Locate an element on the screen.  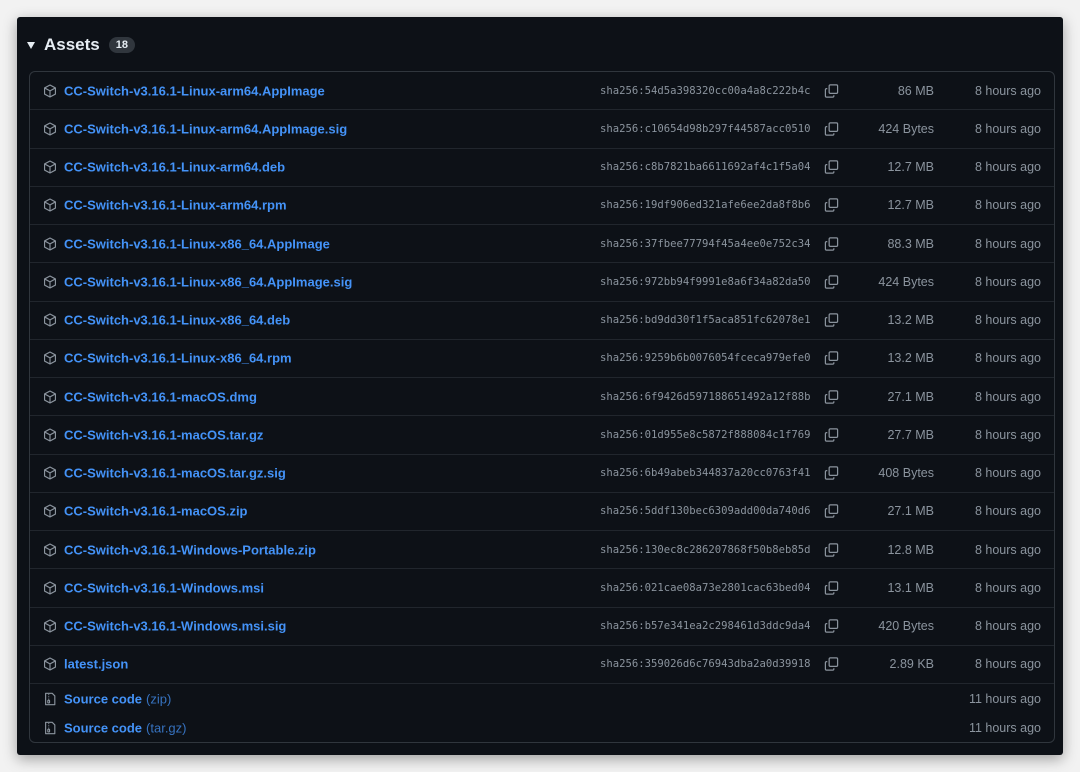
sha256-digest: sha256:19df906ed321afe6ee2da8f8b6 is located at coordinates (705, 205).